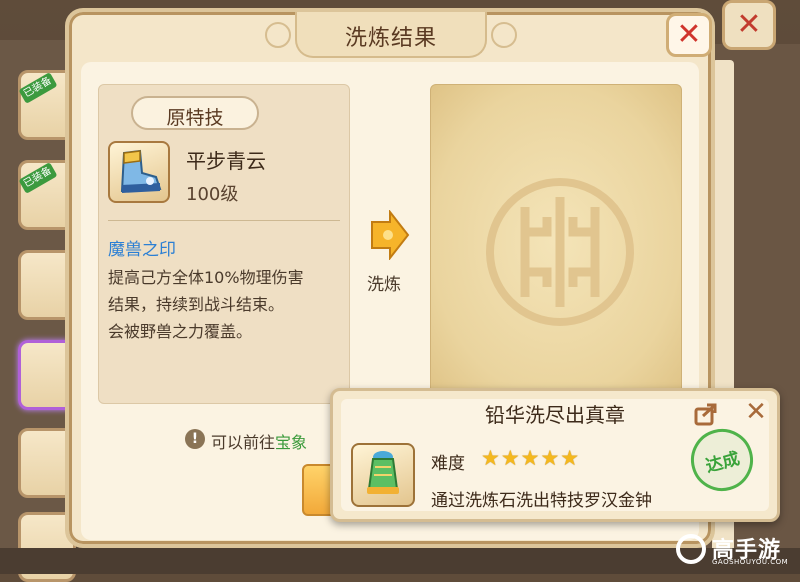 The height and width of the screenshot is (582, 800). I want to click on title-plate: 洗炼结果, so click(391, 35).